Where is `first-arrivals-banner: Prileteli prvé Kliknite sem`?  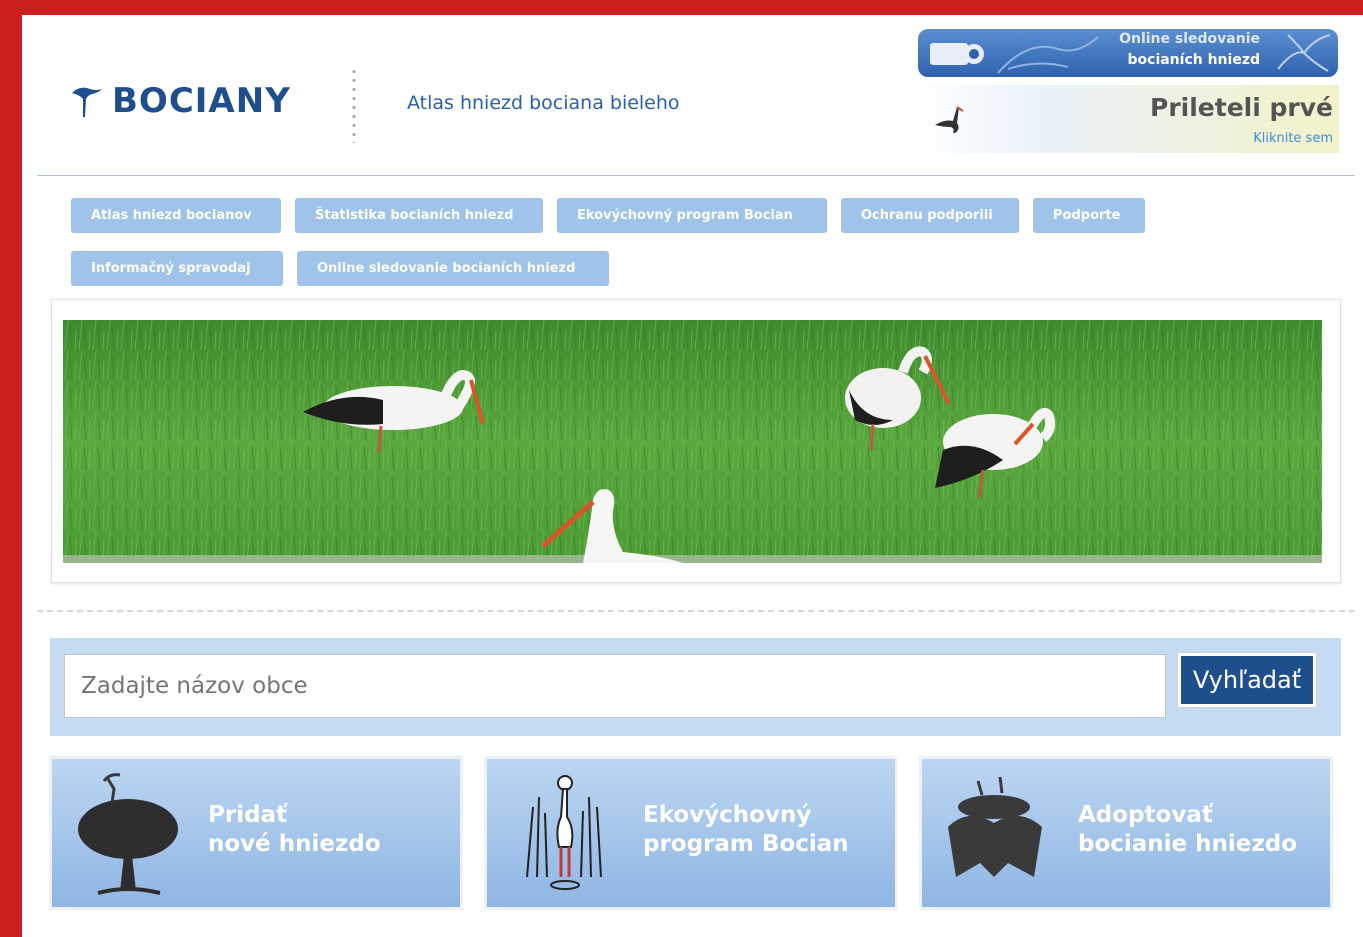 first-arrivals-banner: Prileteli prvé Kliknite sem is located at coordinates (1127, 119).